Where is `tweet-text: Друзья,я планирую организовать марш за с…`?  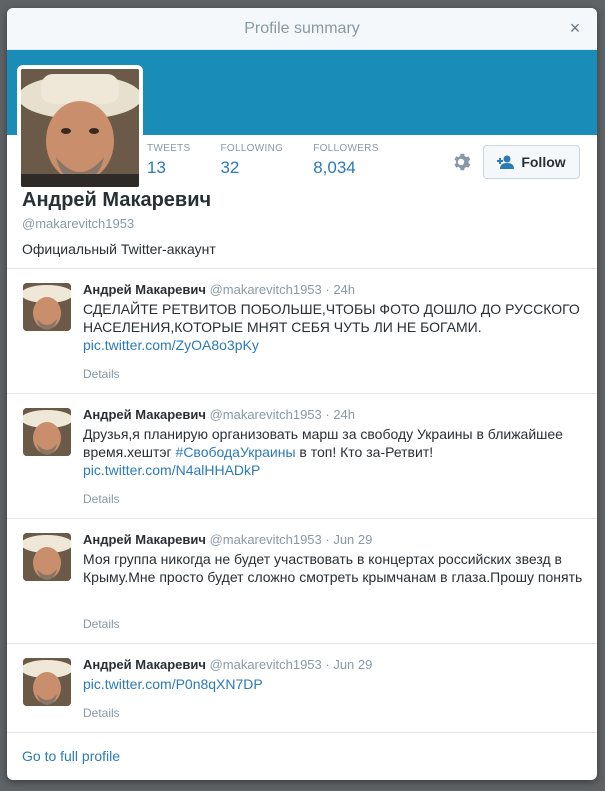
tweet-text: Друзья,я планирую организовать марш за с… is located at coordinates (333, 452).